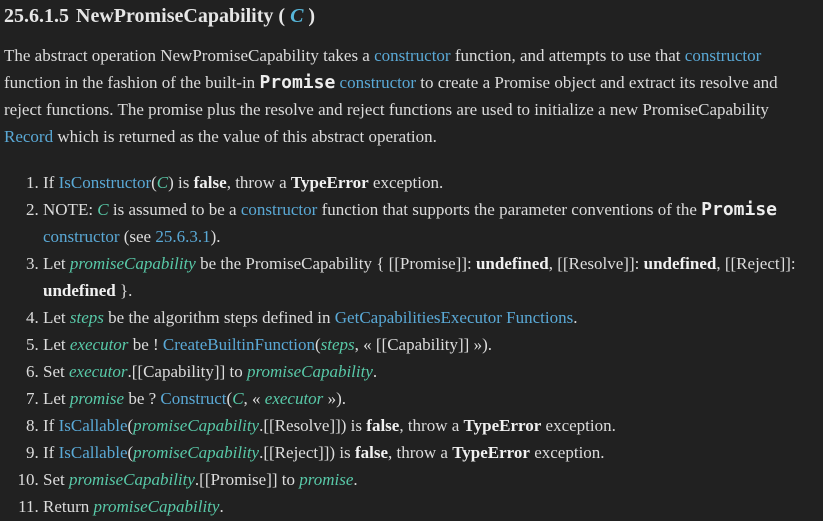 Image resolution: width=823 pixels, height=521 pixels. Describe the element at coordinates (175, 16) in the screenshot. I see `section-title: NewPromiseCapability` at that location.